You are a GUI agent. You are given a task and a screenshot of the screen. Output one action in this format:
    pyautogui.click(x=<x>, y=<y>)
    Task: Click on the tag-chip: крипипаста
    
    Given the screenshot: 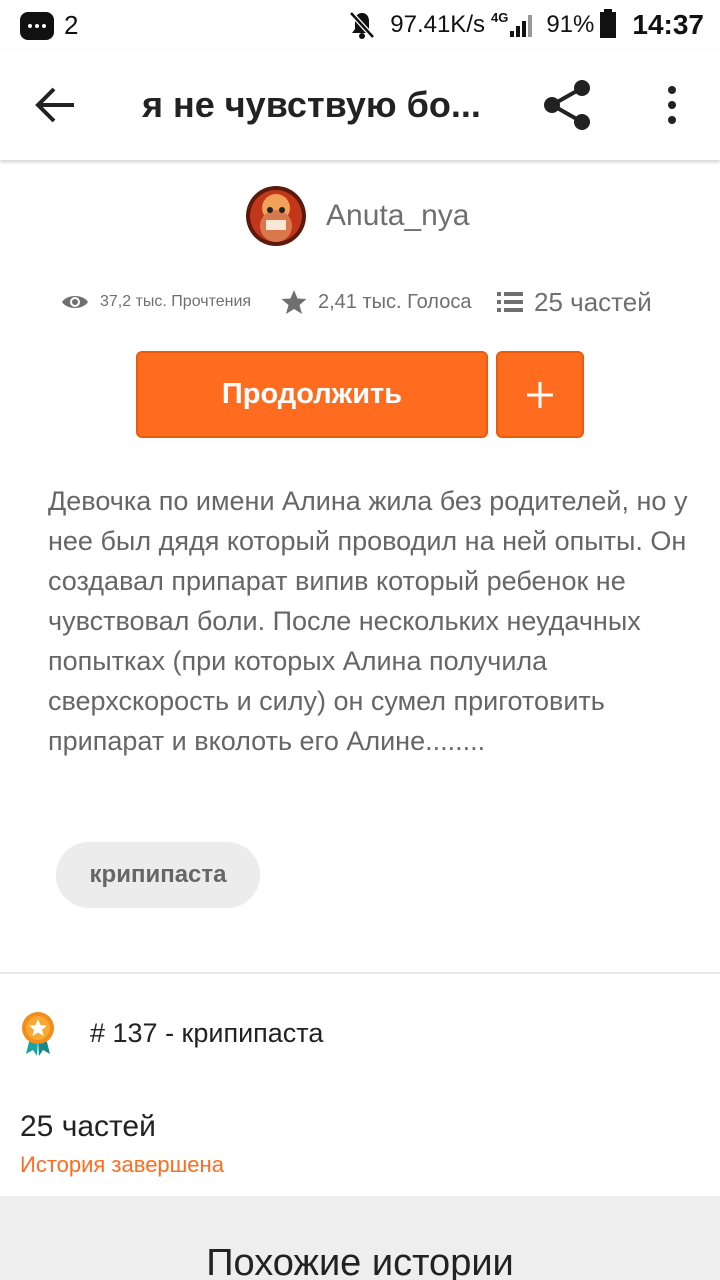 What is the action you would take?
    pyautogui.click(x=158, y=875)
    